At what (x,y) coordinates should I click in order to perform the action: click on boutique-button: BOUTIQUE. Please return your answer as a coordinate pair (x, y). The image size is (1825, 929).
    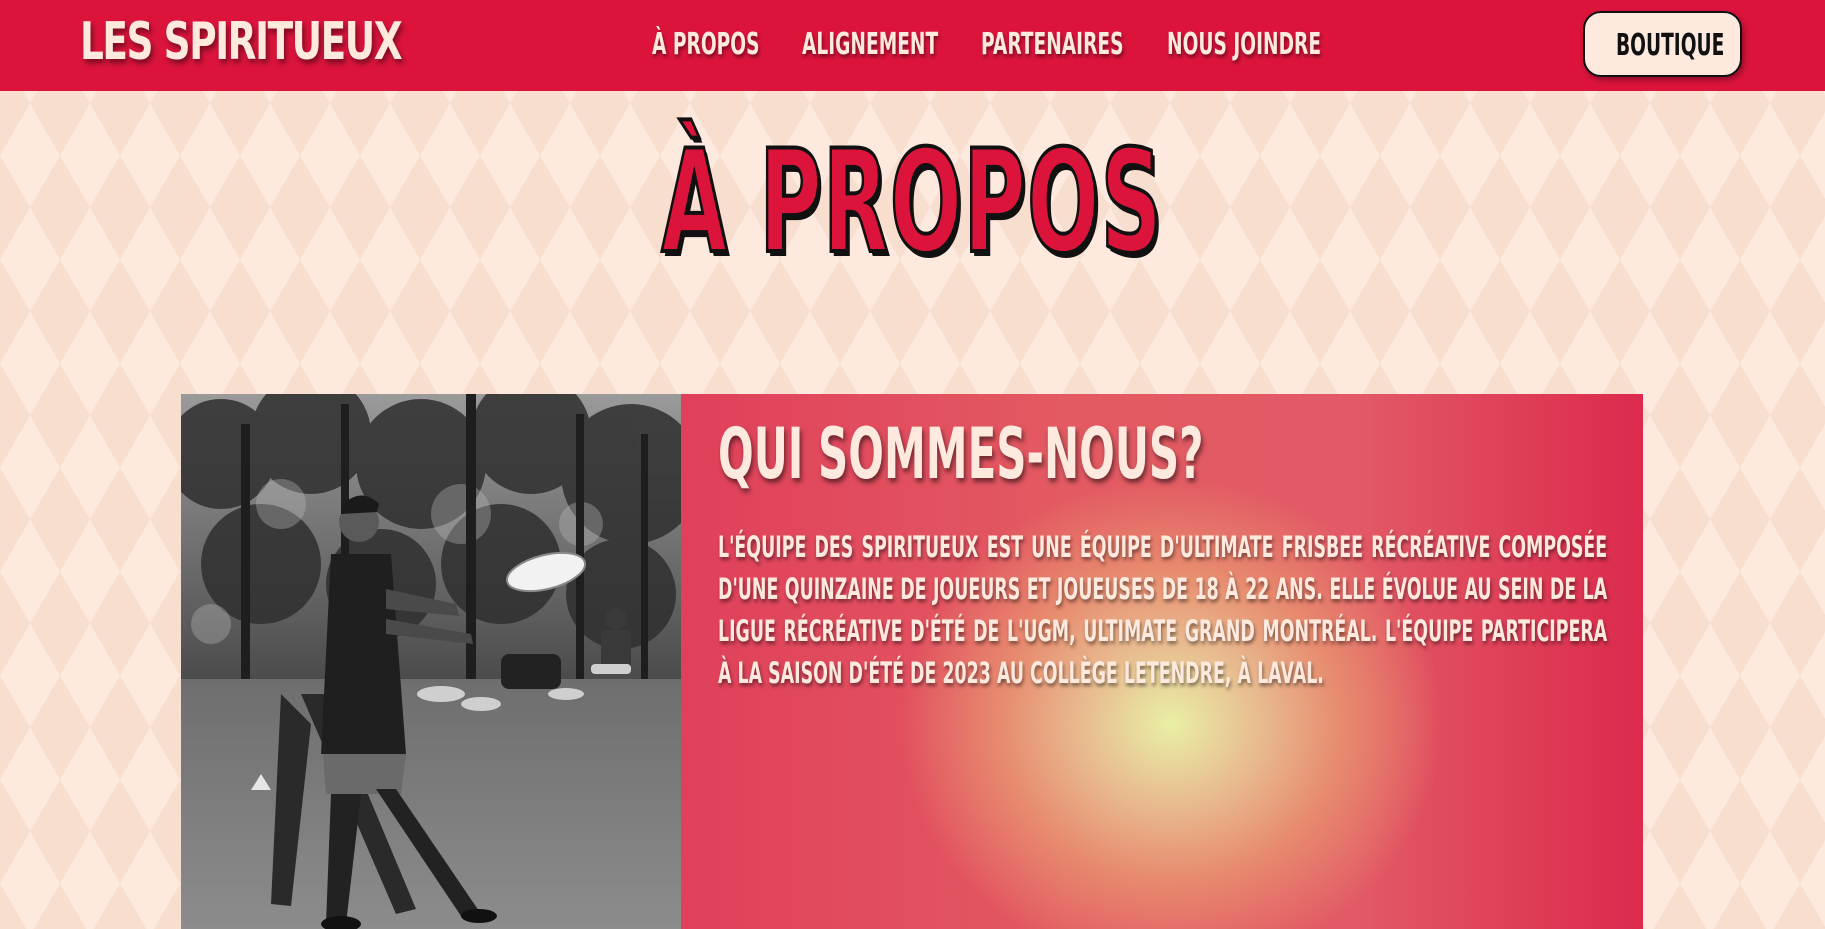
    Looking at the image, I should click on (1662, 44).